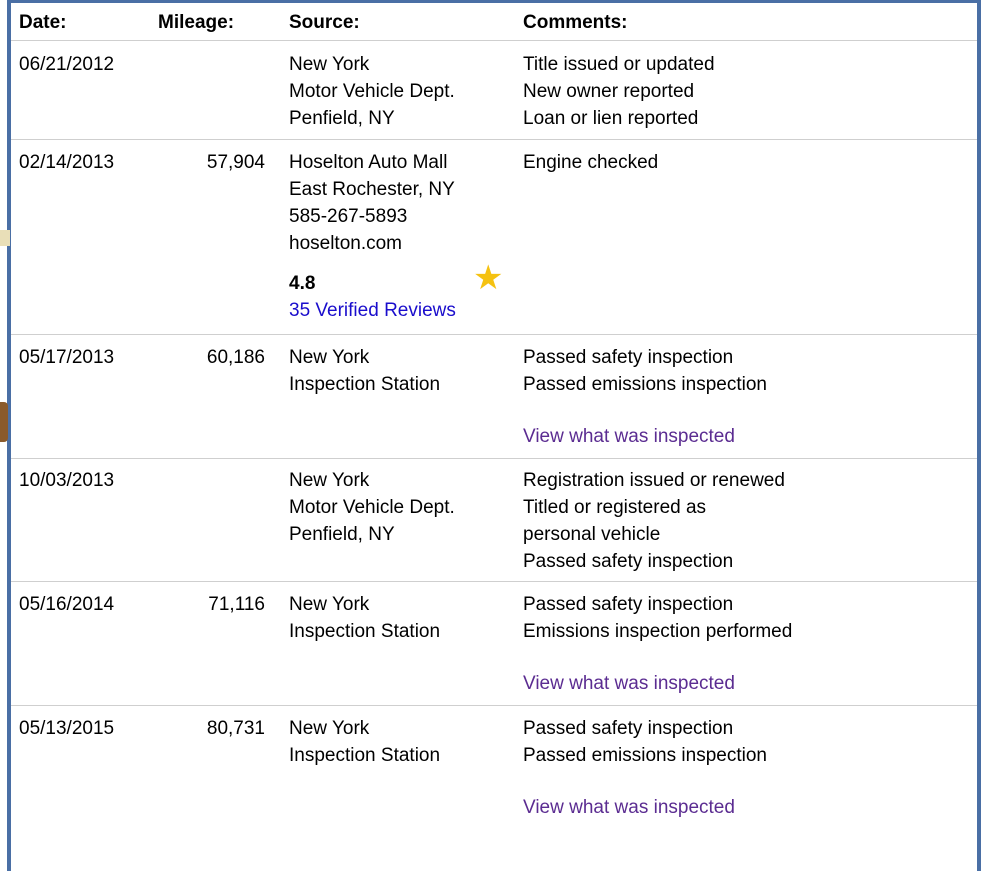  Describe the element at coordinates (368, 162) in the screenshot. I see `source-line: Hoselton Auto Mall` at that location.